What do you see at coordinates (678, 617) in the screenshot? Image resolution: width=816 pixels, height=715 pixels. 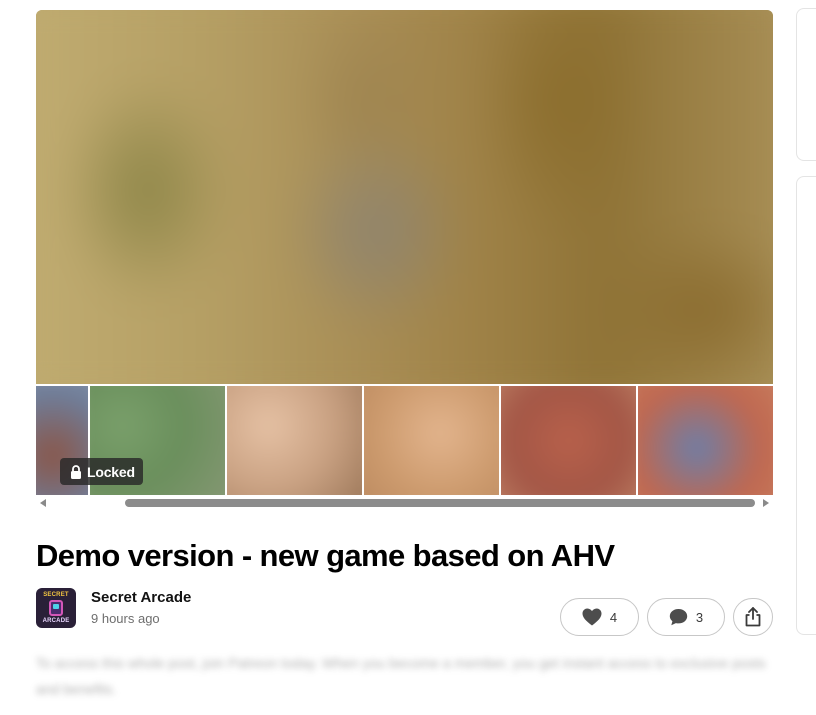 I see `comment-icon` at bounding box center [678, 617].